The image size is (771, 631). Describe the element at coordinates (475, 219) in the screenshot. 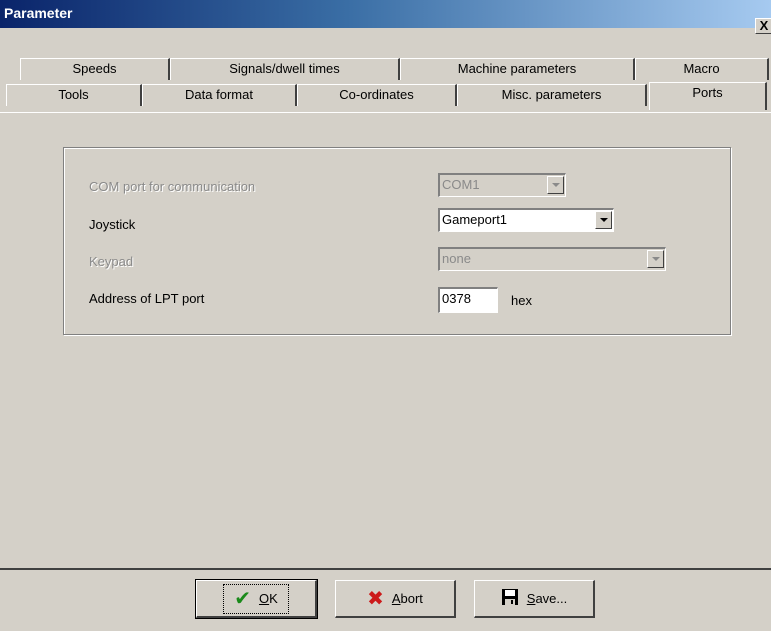

I see `joystick-value: Gameport1` at that location.